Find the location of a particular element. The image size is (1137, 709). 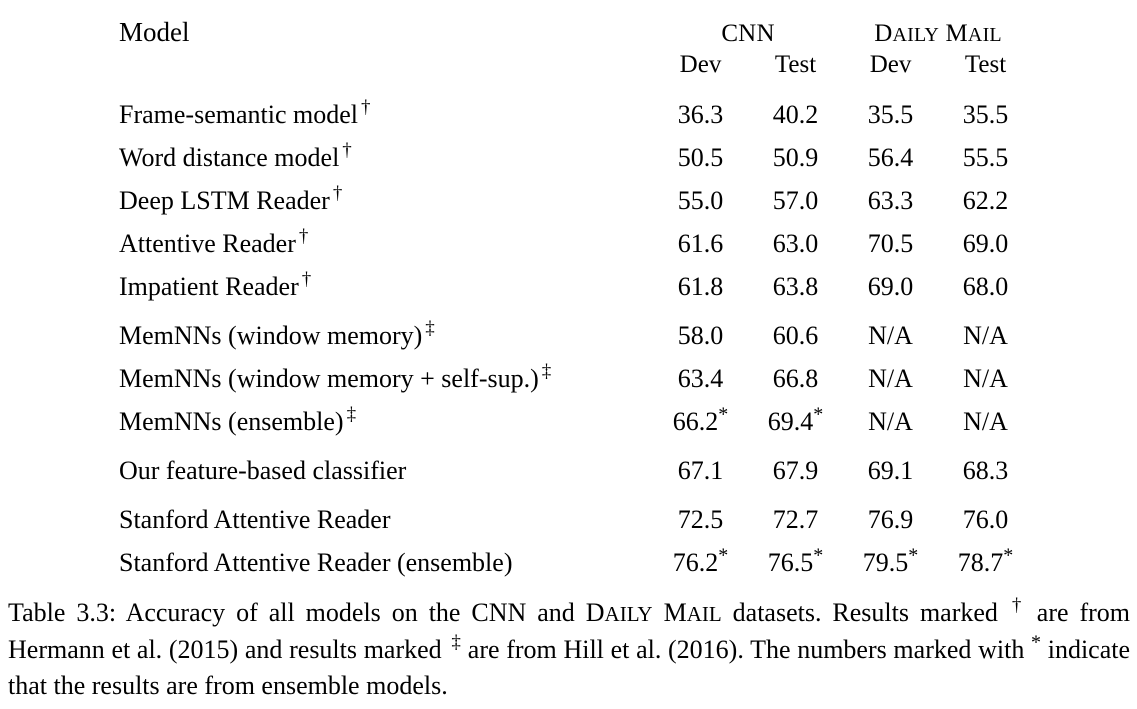

dagger-icon: † is located at coordinates (1018, 606).